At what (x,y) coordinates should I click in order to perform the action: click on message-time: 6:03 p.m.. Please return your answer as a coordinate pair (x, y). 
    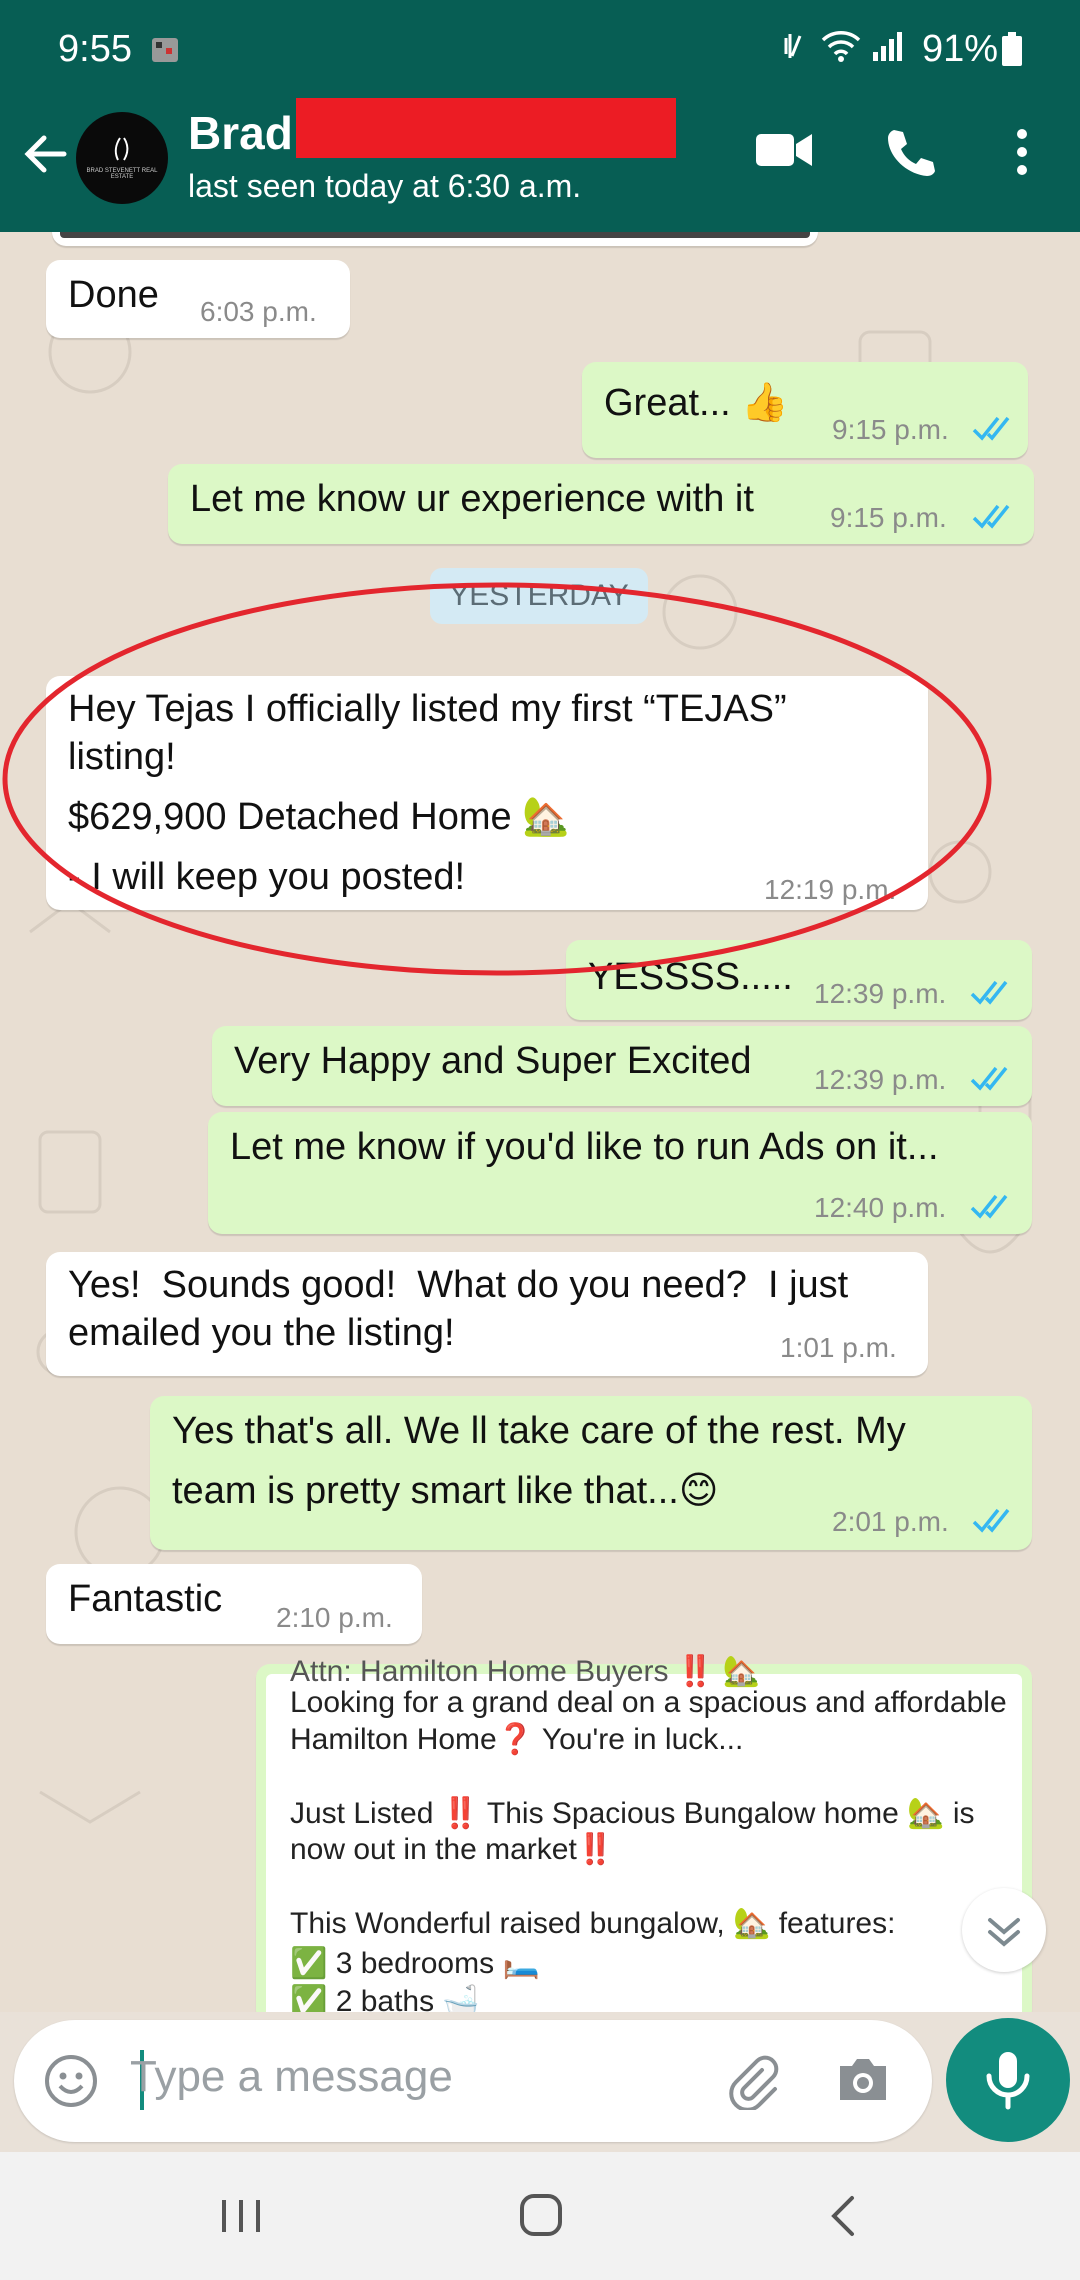
    Looking at the image, I should click on (258, 311).